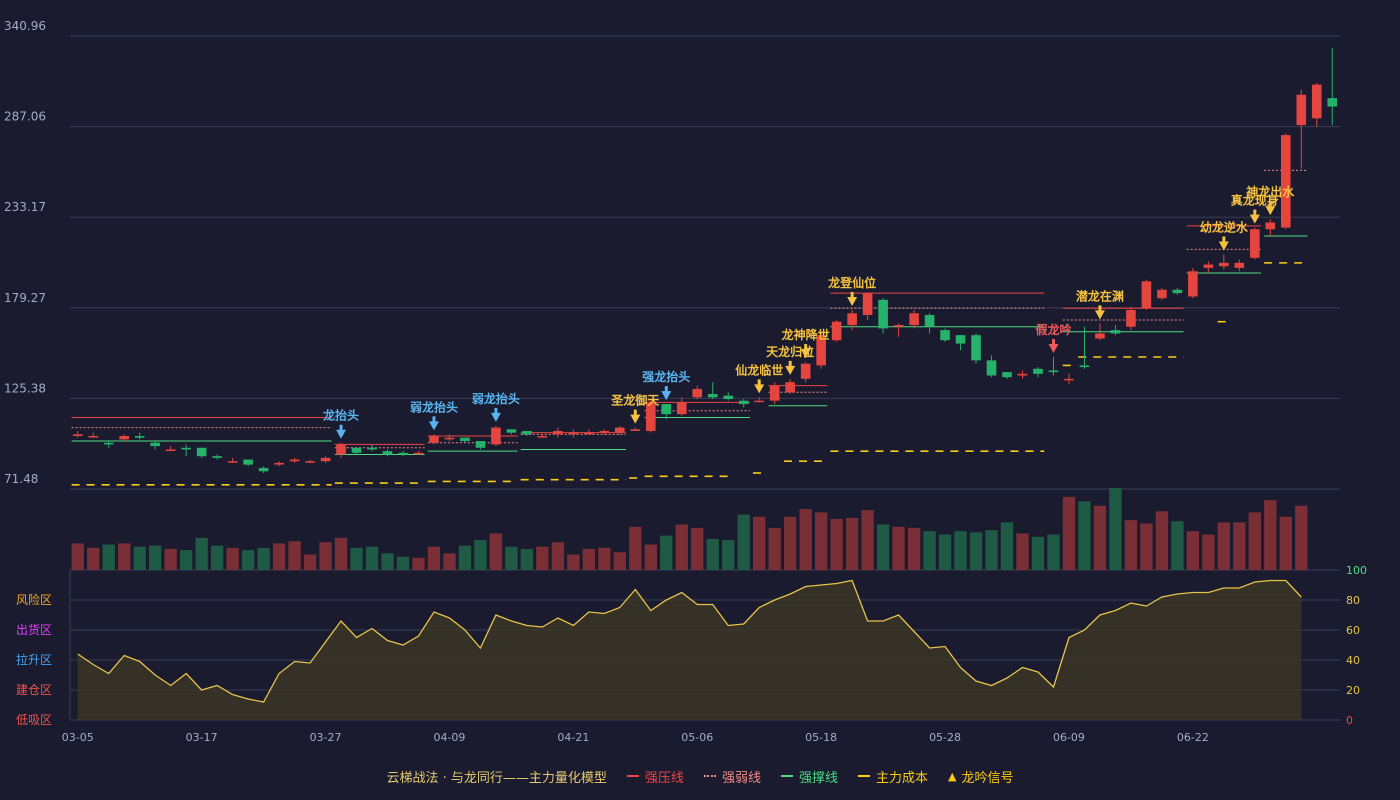 This screenshot has width=1400, height=800. Describe the element at coordinates (1053, 329) in the screenshot. I see `signal-label: 假龙吟` at that location.